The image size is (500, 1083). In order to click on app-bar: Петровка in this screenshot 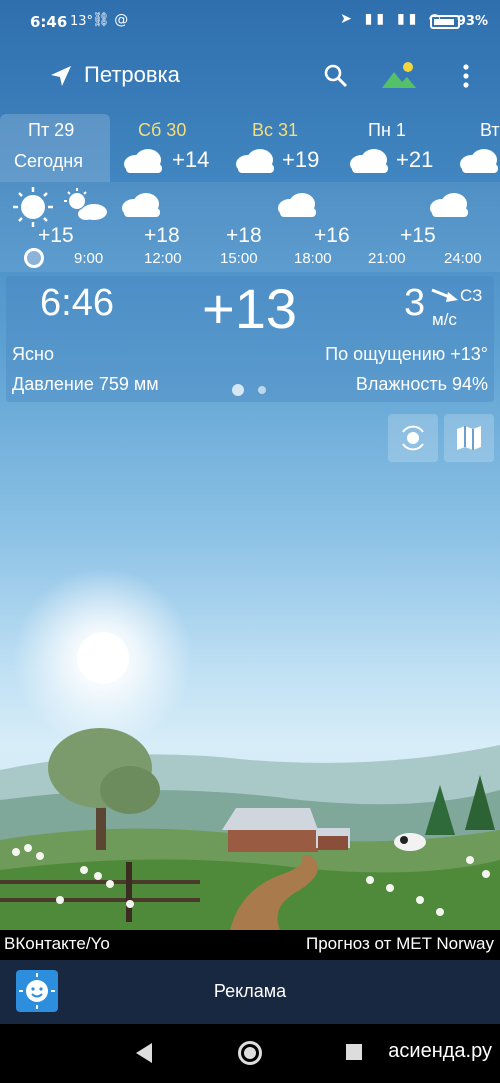, I will do `click(250, 76)`.